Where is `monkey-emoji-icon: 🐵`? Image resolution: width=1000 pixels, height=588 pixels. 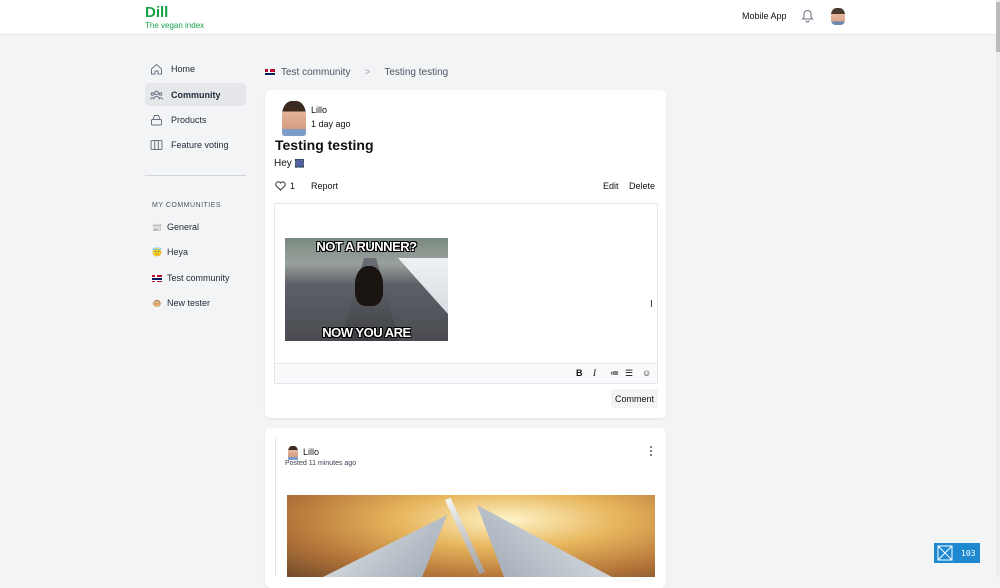
monkey-emoji-icon: 🐵 is located at coordinates (157, 303).